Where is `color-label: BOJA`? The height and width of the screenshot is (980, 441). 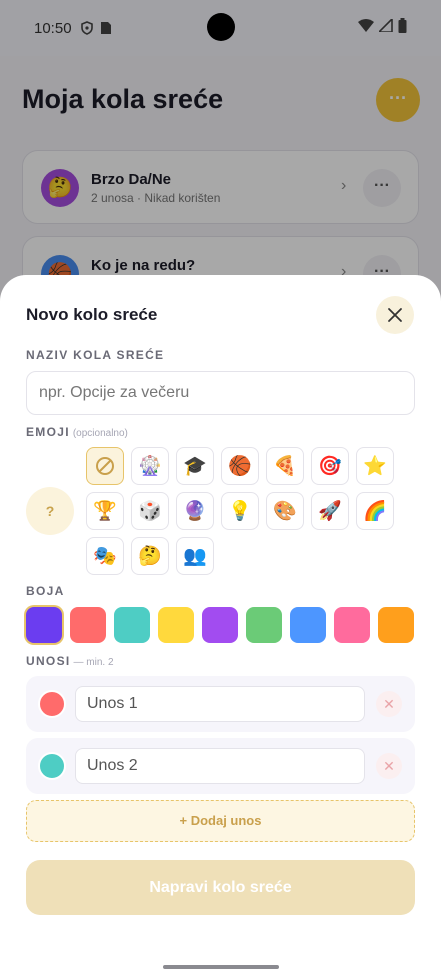
color-label: BOJA is located at coordinates (45, 591).